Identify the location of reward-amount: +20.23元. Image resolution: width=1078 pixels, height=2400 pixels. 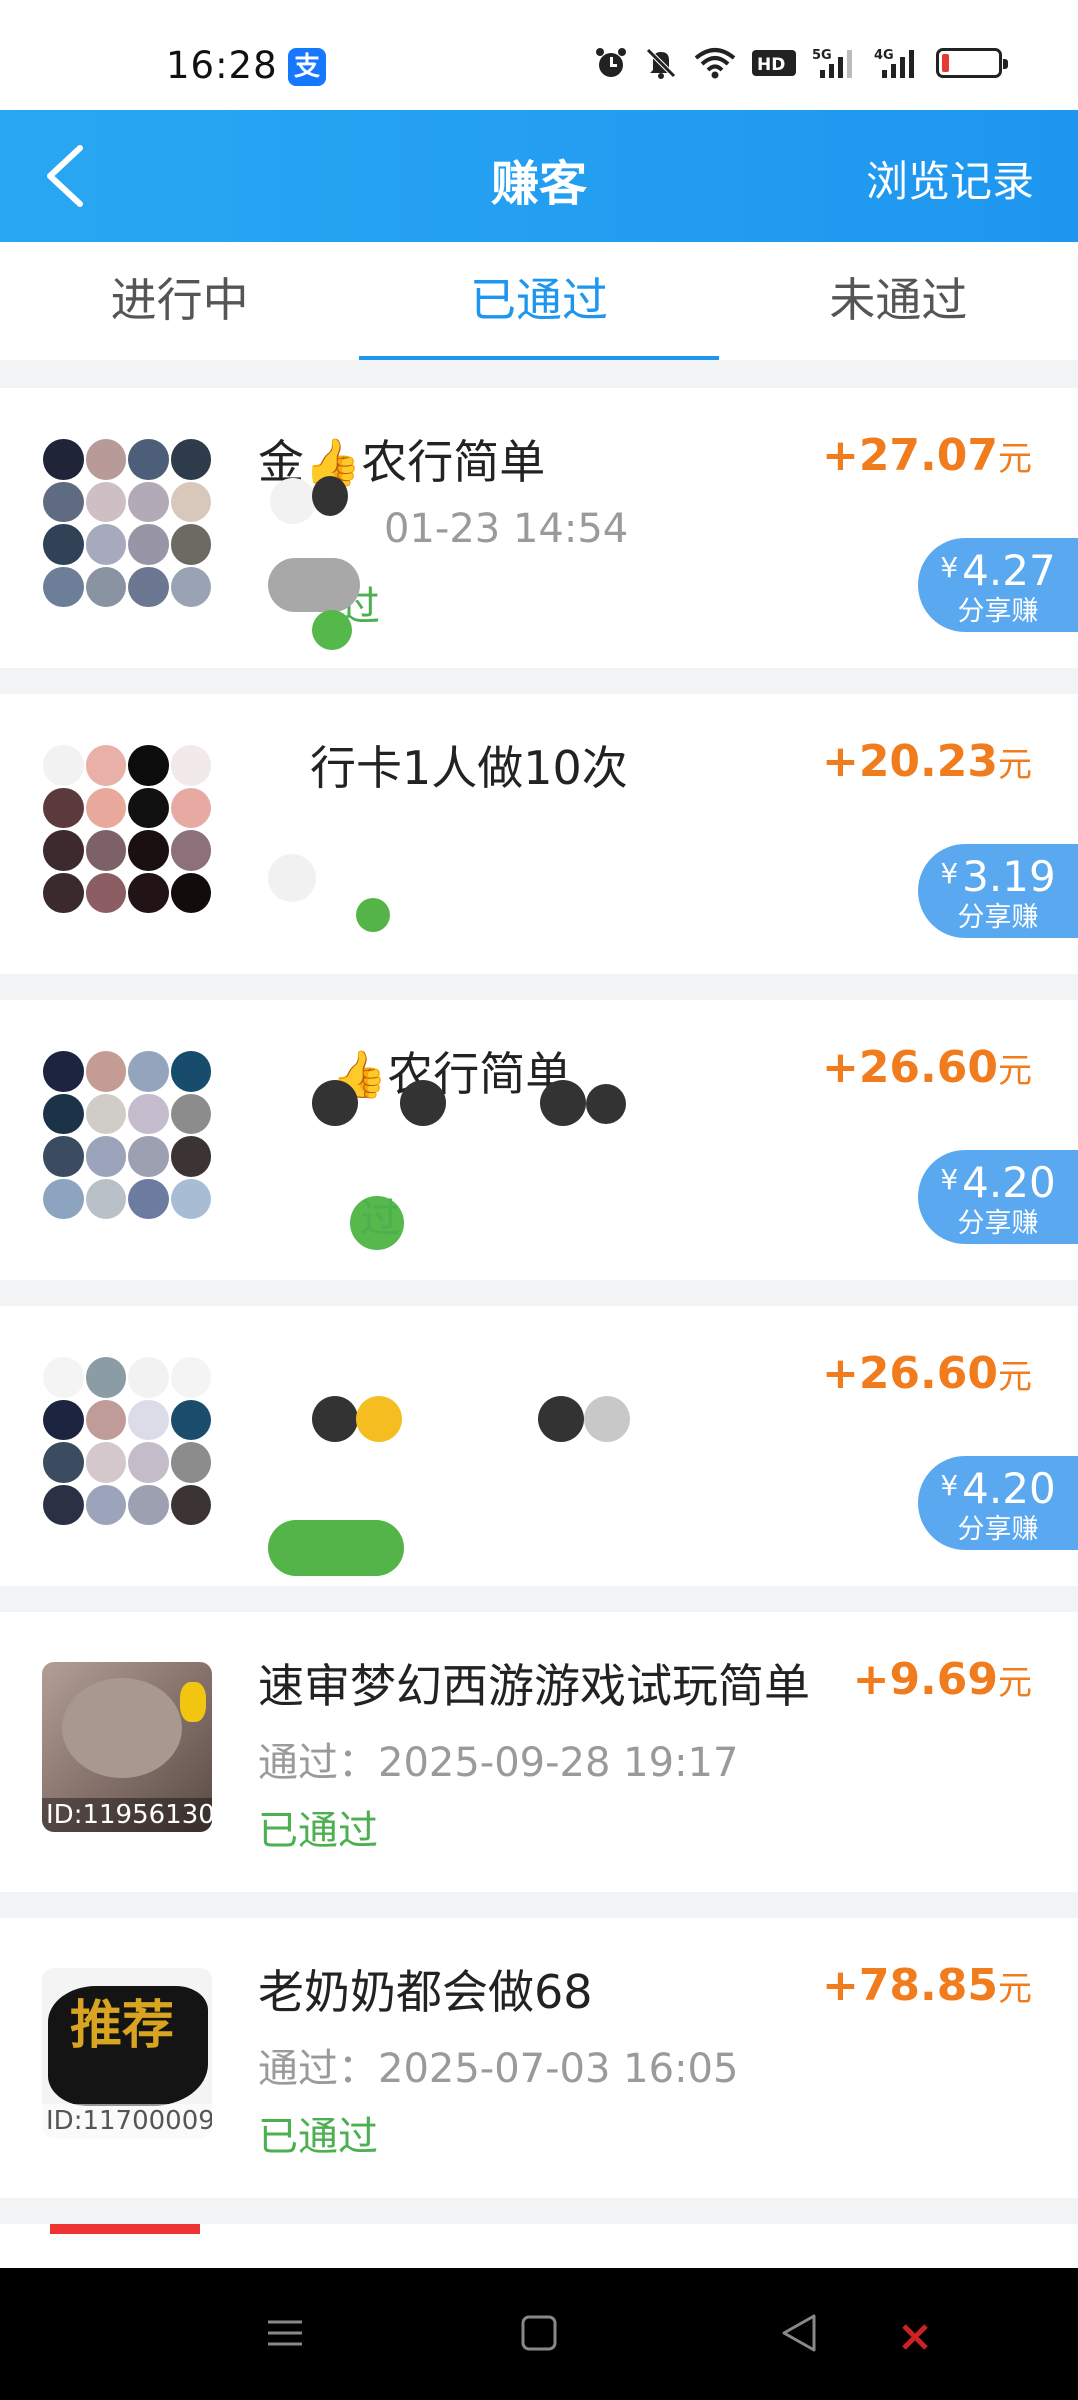
(926, 761).